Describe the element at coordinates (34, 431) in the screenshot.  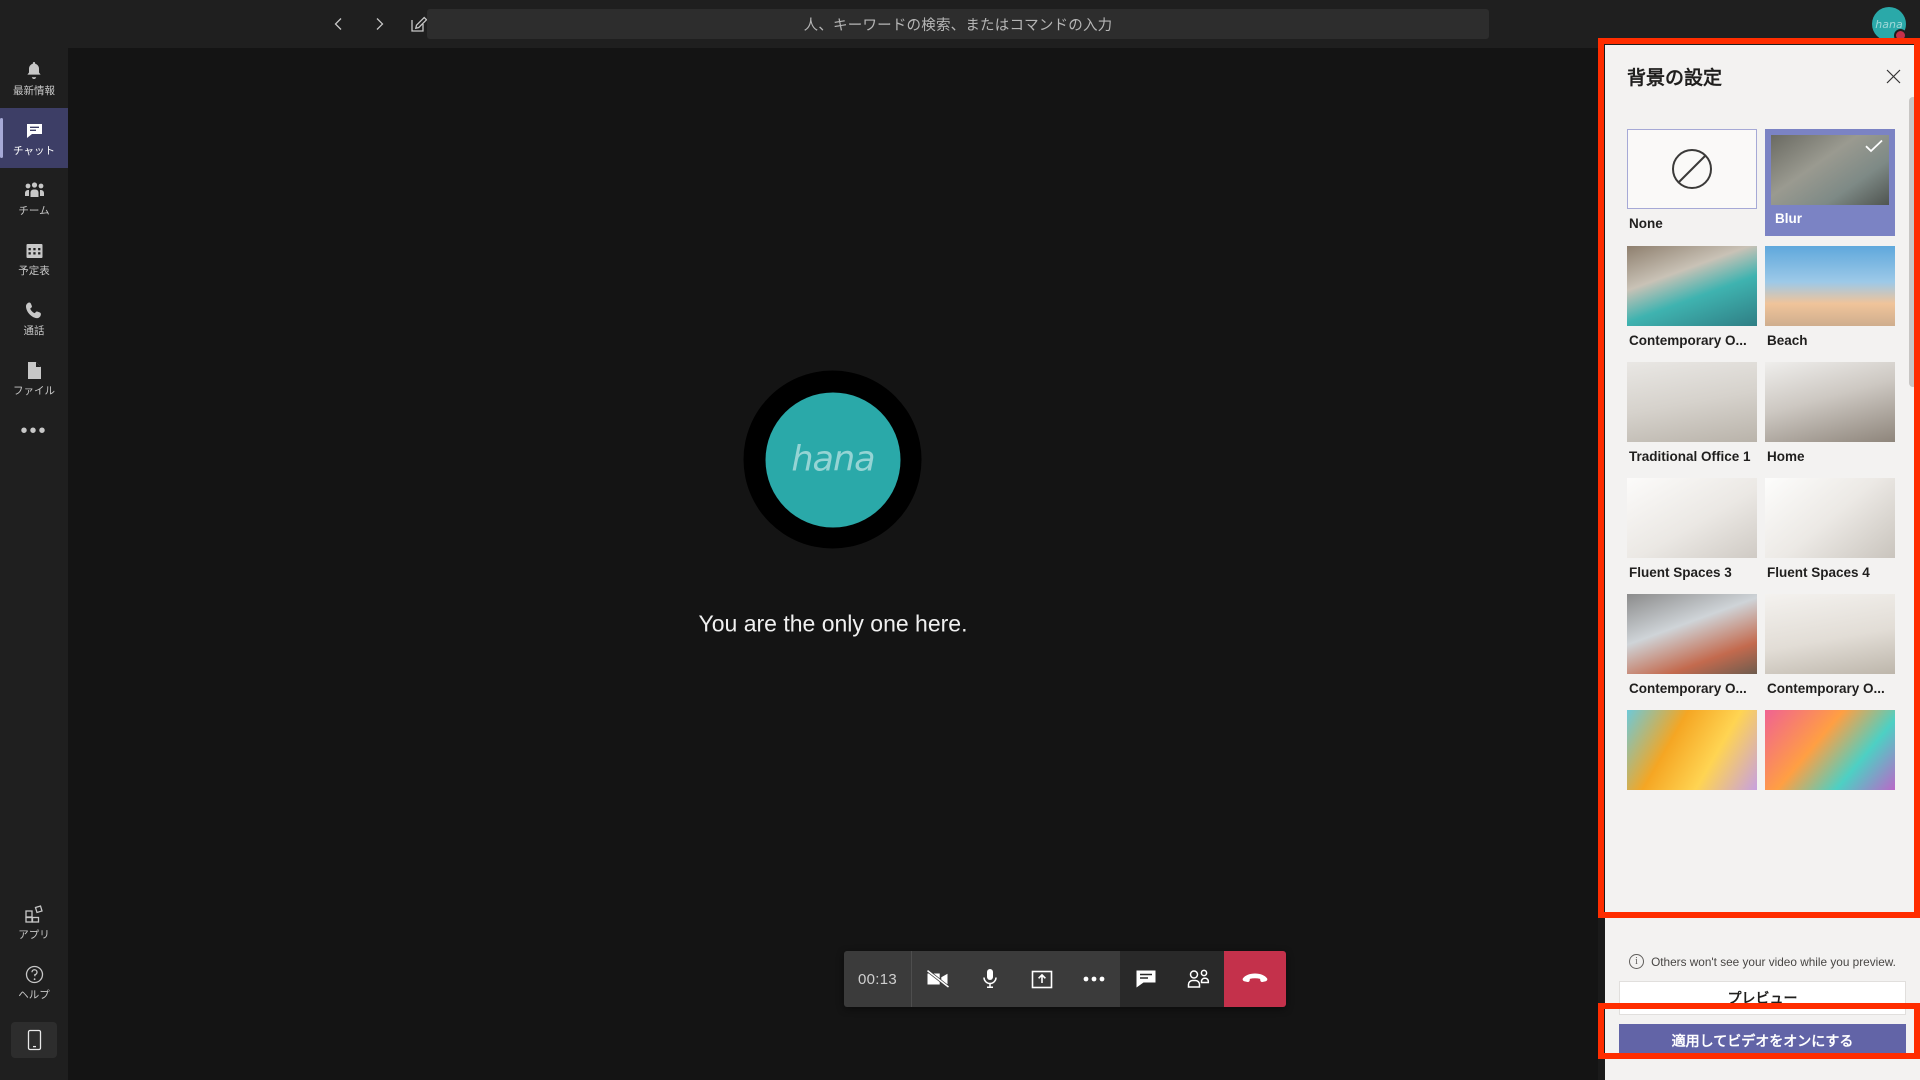
I see `sidebar-more-button: •••` at that location.